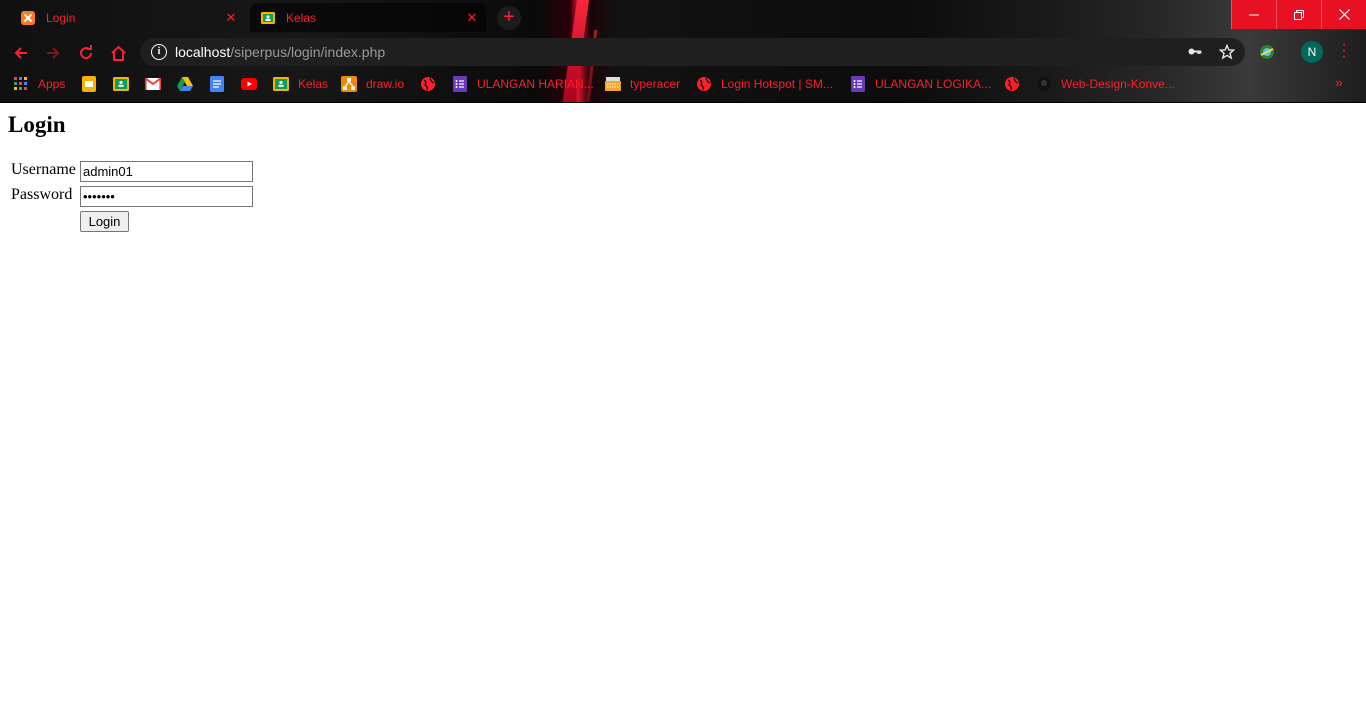 This screenshot has width=1366, height=728. What do you see at coordinates (349, 84) in the screenshot?
I see `drawio-icon` at bounding box center [349, 84].